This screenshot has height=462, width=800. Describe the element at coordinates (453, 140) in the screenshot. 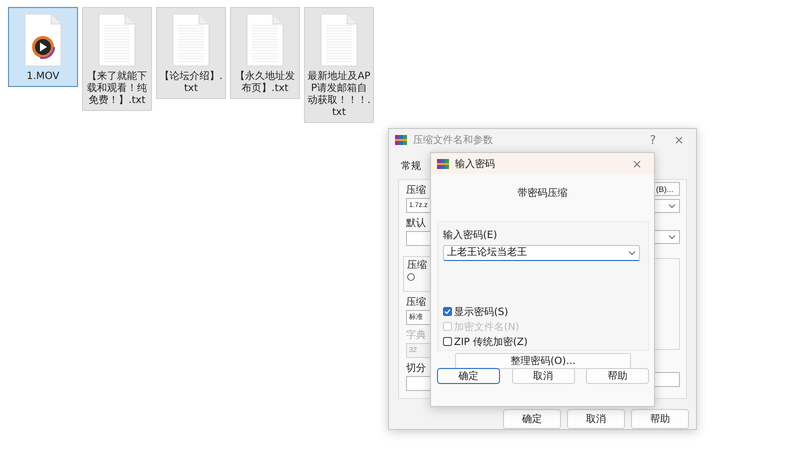

I see `window-title: 压缩文件名和参数` at that location.